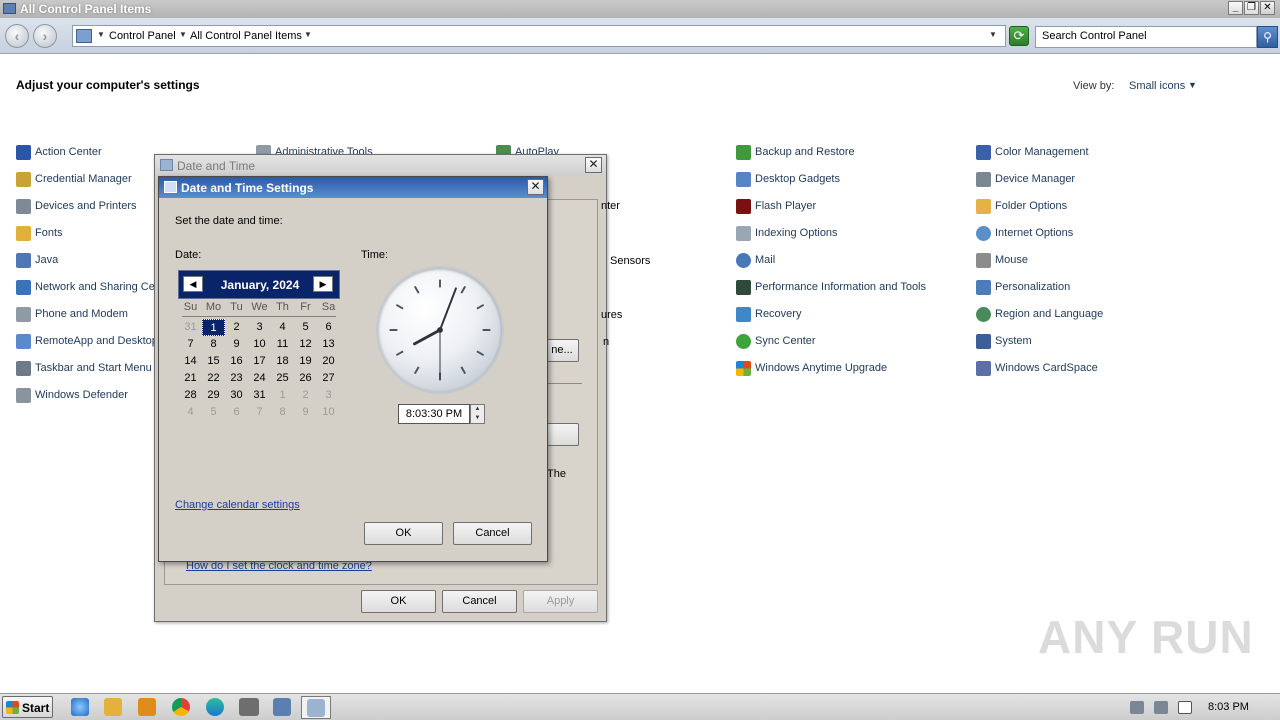  I want to click on start-button: Start, so click(27, 707).